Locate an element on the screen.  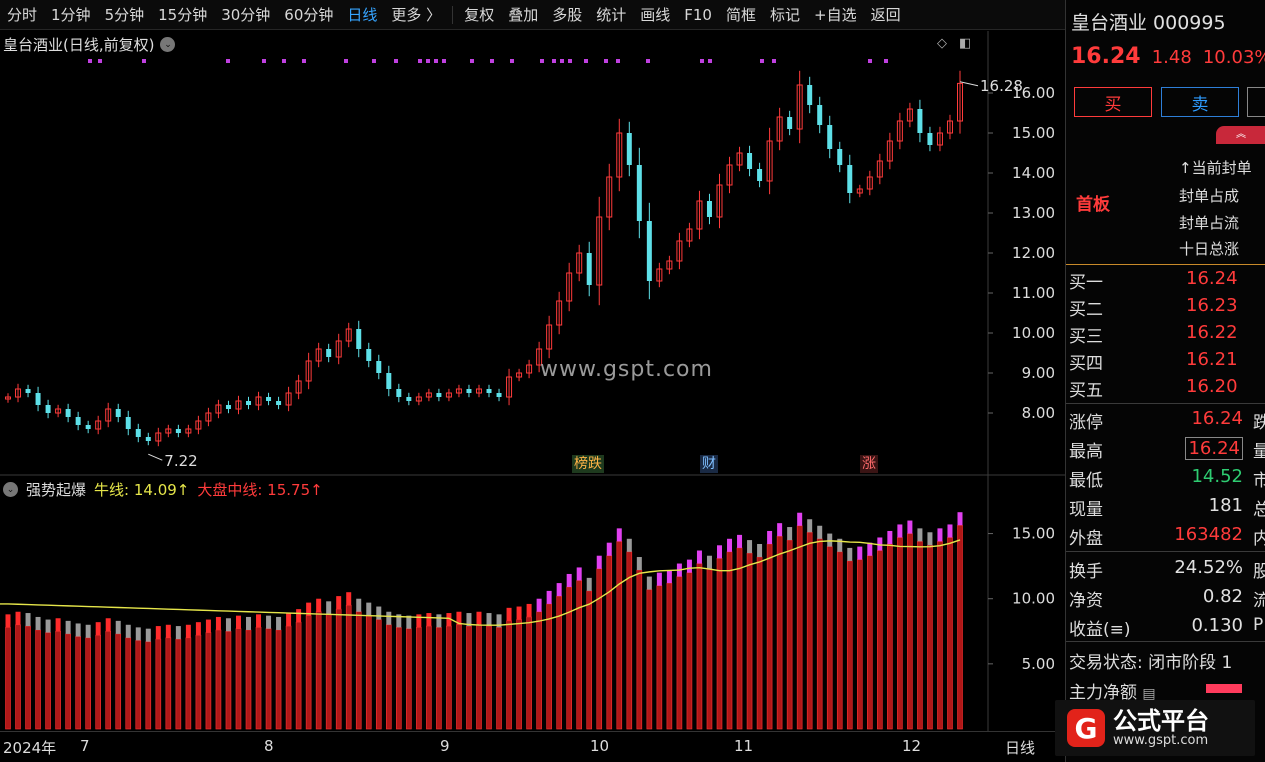
toolbar-button-3: 统计 is located at coordinates (611, 15).